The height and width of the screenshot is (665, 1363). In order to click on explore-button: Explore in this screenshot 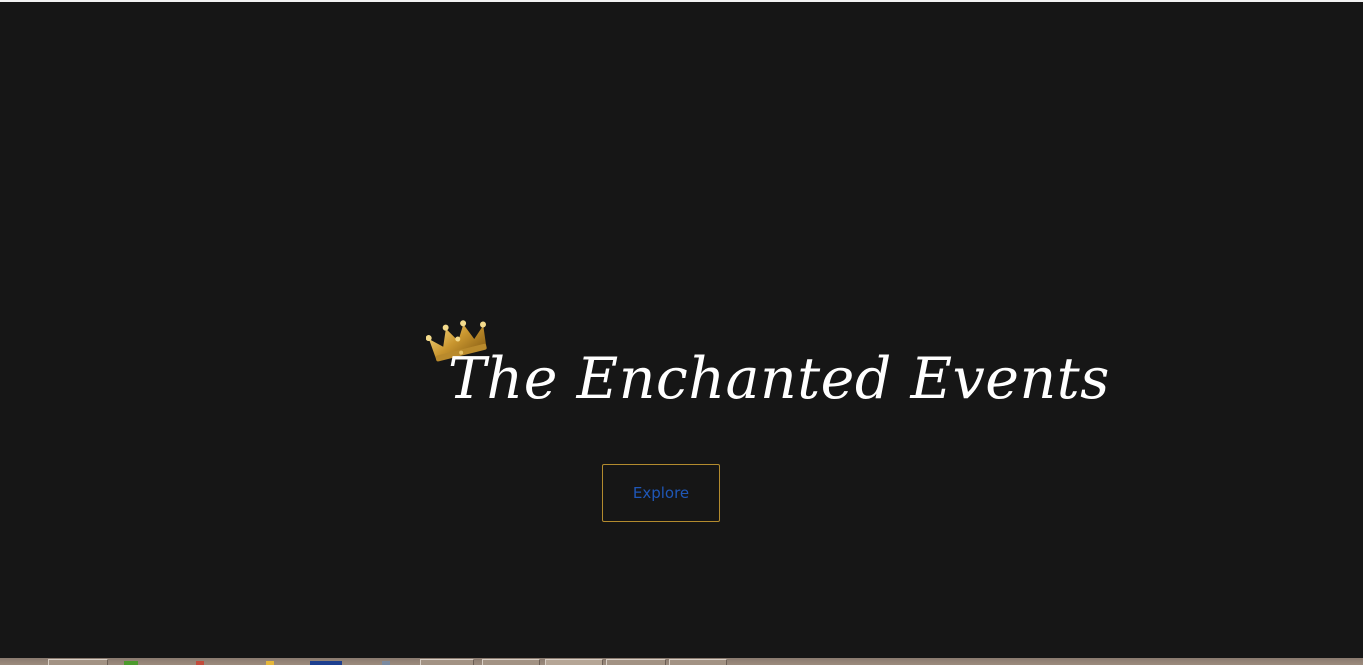, I will do `click(661, 493)`.